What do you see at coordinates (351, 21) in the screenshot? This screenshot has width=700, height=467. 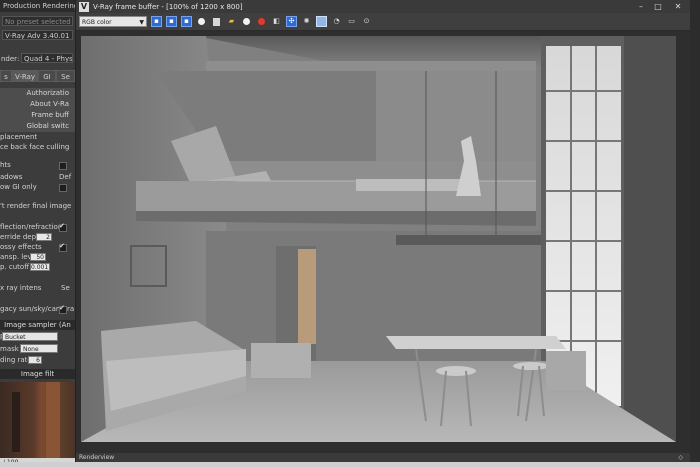 I see `lens-effects-icon: ▭` at bounding box center [351, 21].